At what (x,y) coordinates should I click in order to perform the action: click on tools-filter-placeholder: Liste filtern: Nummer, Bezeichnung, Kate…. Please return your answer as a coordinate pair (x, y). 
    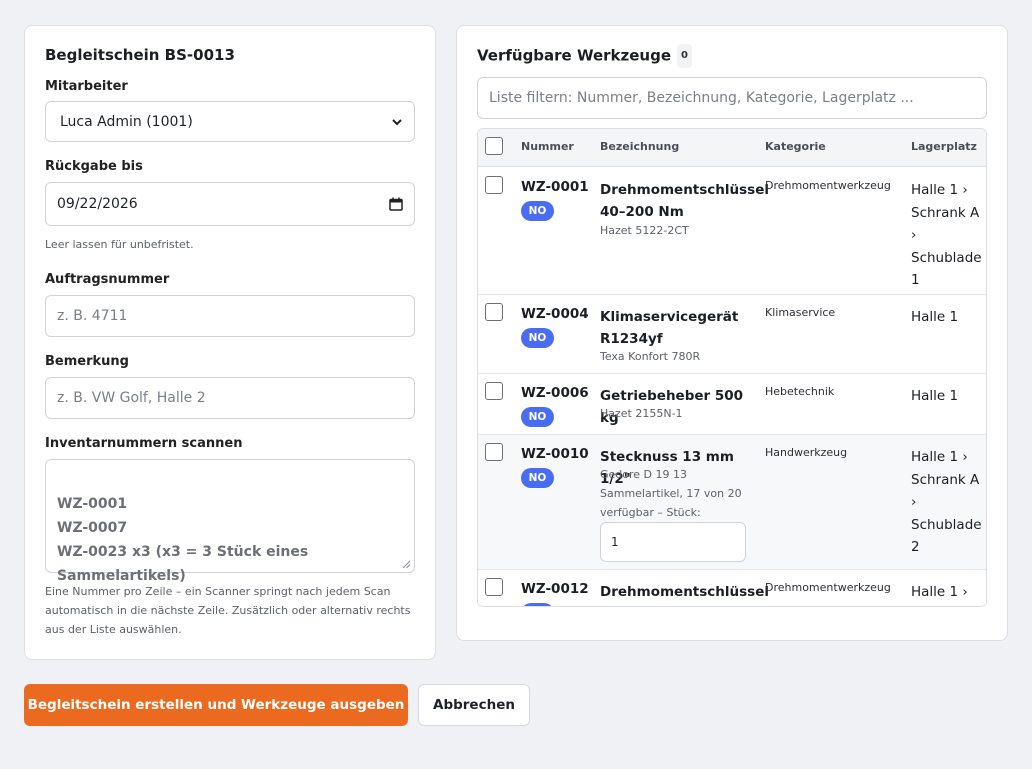
    Looking at the image, I should click on (701, 98).